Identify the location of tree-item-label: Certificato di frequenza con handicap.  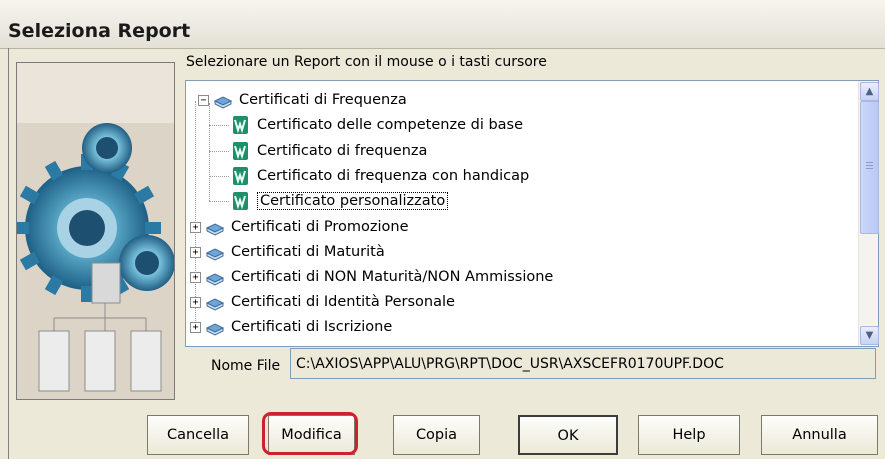
(393, 176).